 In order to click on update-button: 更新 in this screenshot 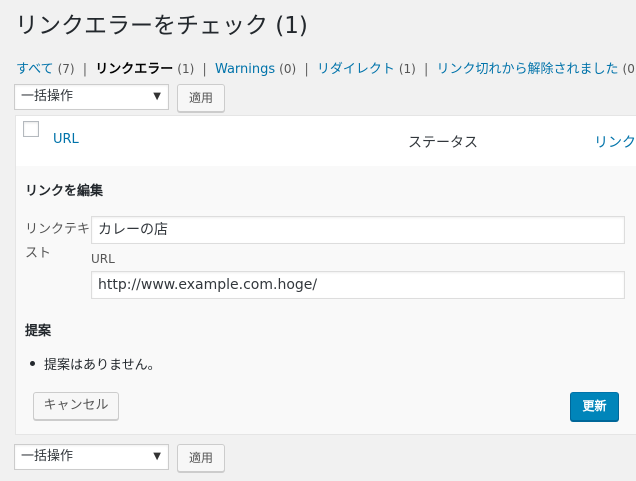, I will do `click(594, 406)`.